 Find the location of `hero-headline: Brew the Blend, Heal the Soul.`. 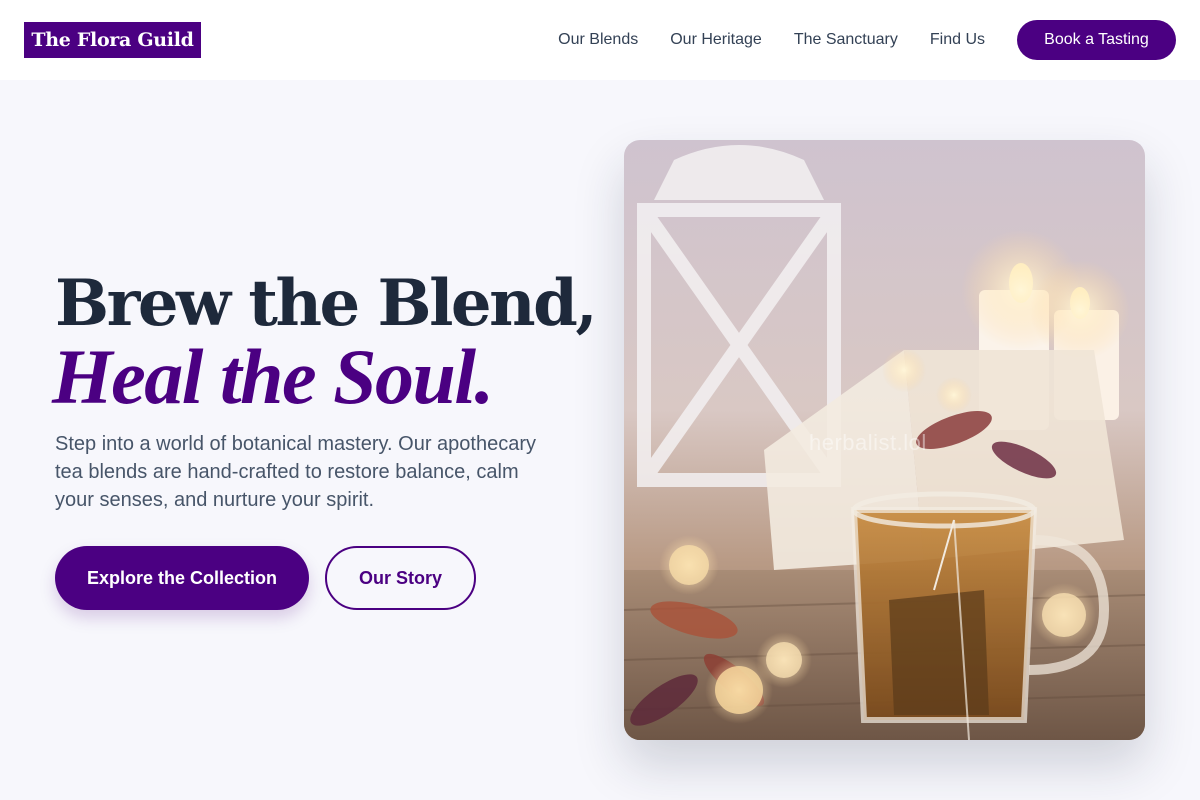

hero-headline: Brew the Blend, Heal the Soul. is located at coordinates (333, 341).